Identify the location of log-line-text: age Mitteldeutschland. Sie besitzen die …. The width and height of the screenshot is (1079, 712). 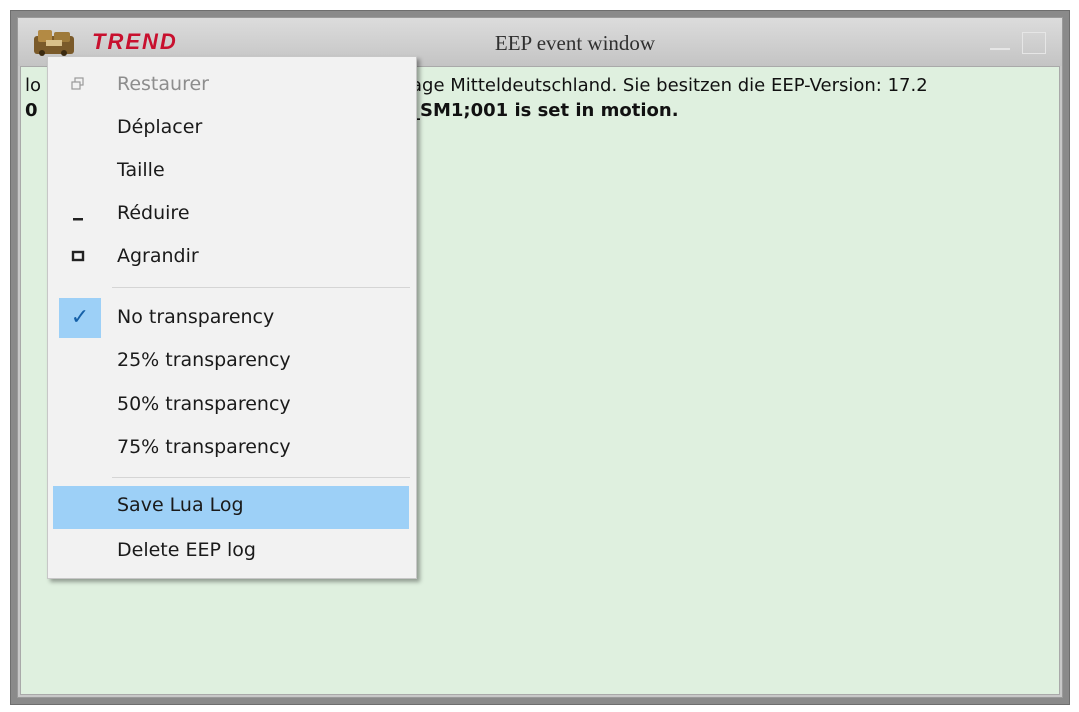
(669, 85).